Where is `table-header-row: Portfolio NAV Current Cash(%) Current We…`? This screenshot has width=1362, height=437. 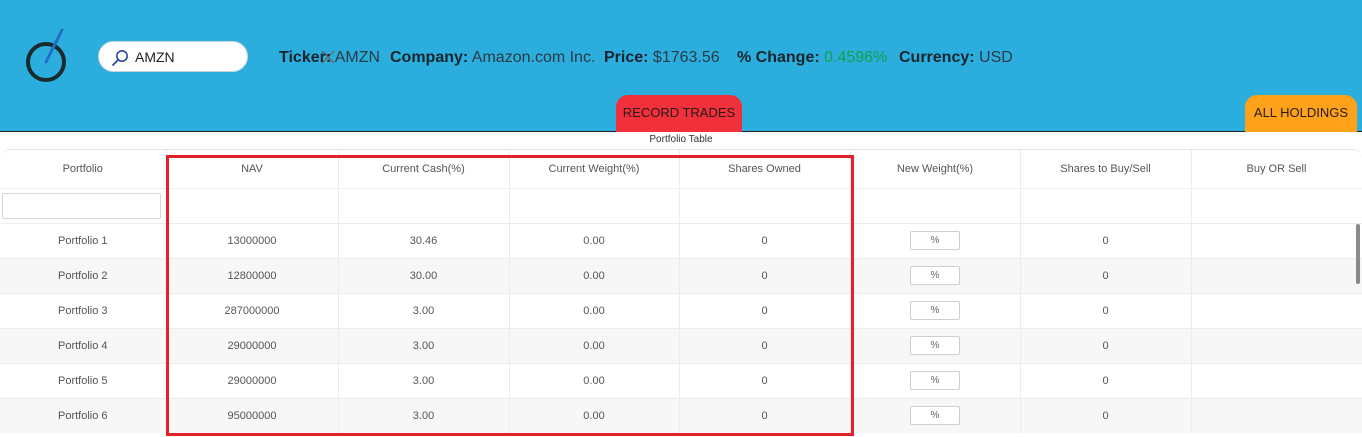 table-header-row: Portfolio NAV Current Cash(%) Current We… is located at coordinates (681, 169).